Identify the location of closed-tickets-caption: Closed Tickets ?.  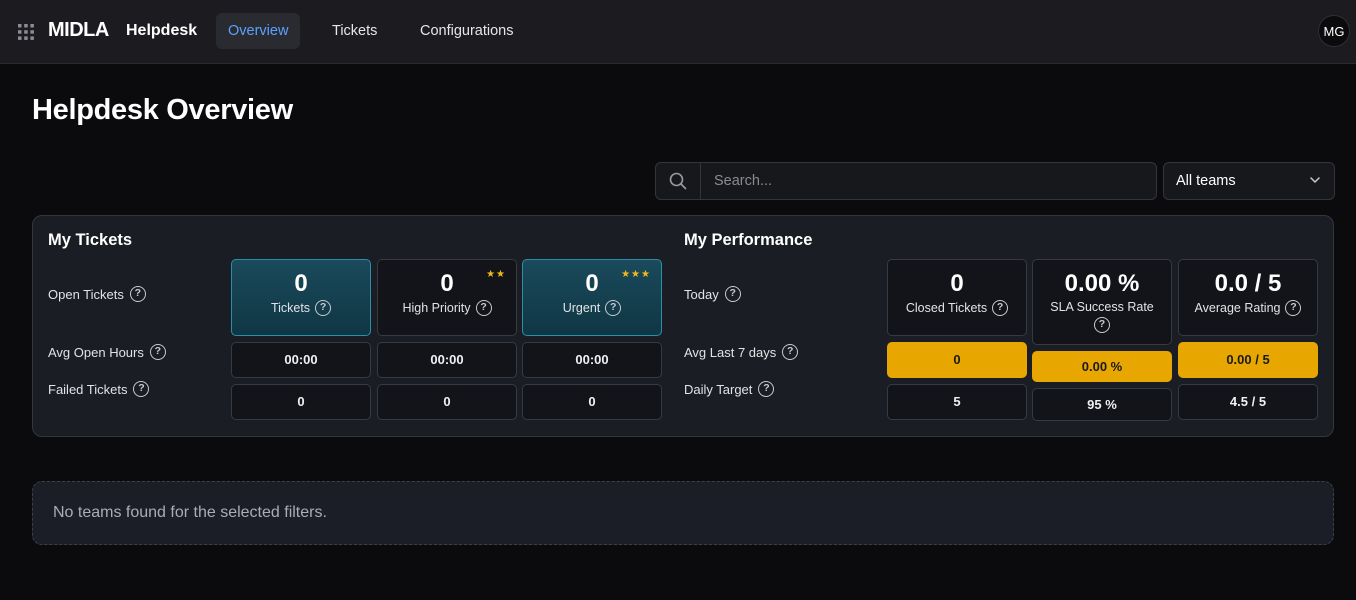
(957, 308).